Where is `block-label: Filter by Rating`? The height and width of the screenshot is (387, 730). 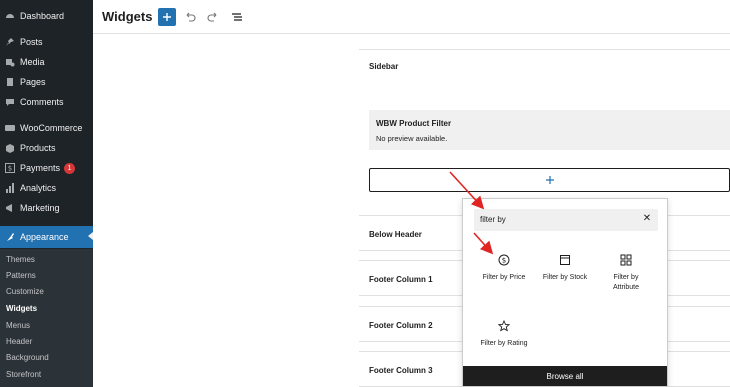
block-label: Filter by Rating is located at coordinates (504, 343).